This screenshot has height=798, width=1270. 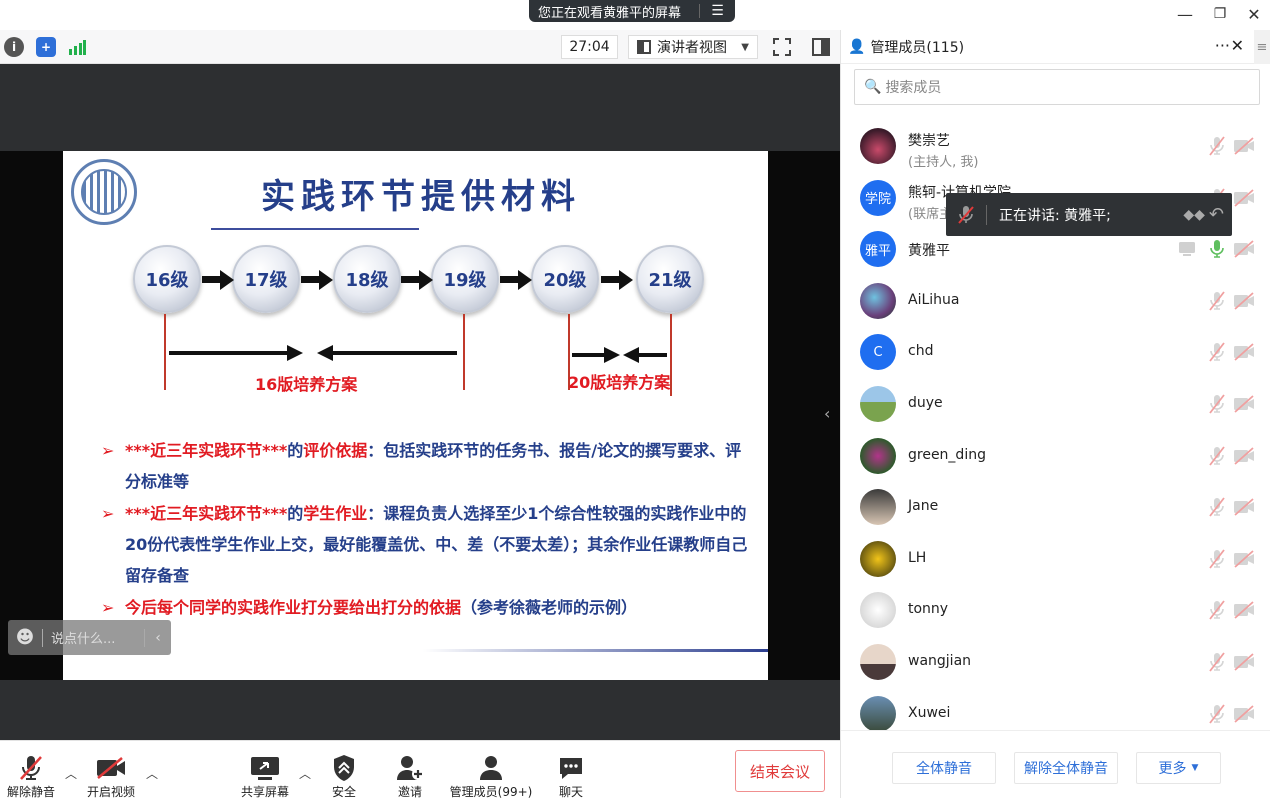 What do you see at coordinates (1220, 14) in the screenshot?
I see `restore-button: ❐` at bounding box center [1220, 14].